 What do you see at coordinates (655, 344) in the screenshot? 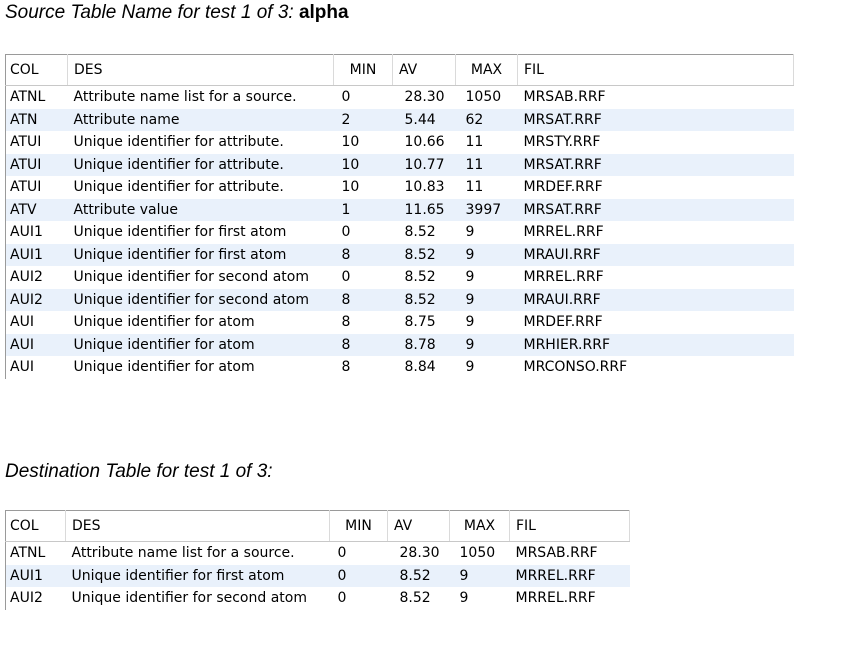
I see `cell-fil: MRHIER.RRF` at bounding box center [655, 344].